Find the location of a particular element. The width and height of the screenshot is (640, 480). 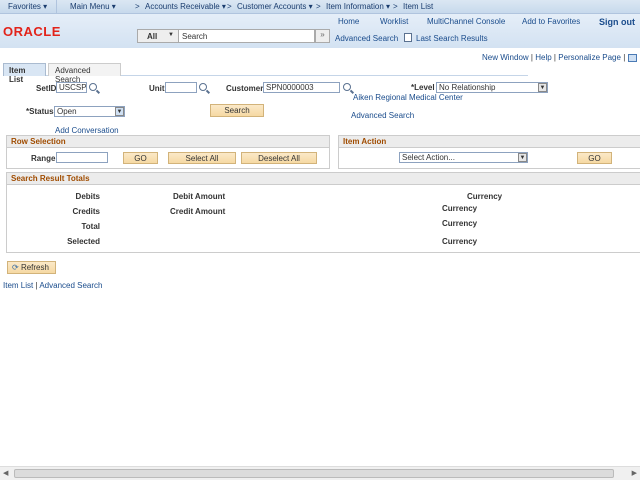

level-select: No Relationship ▼ is located at coordinates (492, 87).